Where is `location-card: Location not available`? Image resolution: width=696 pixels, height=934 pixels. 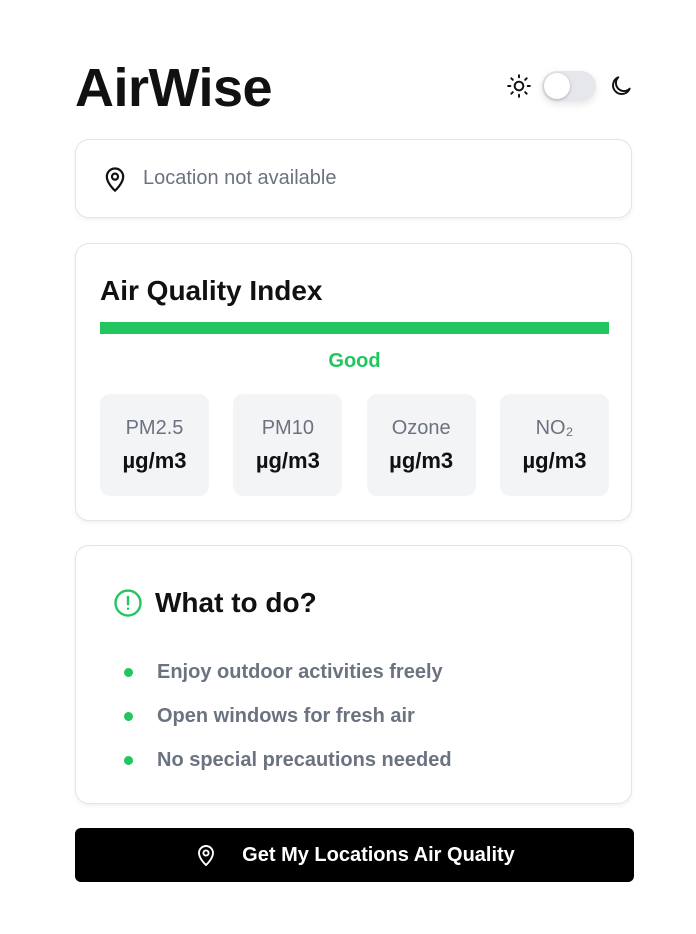 location-card: Location not available is located at coordinates (353, 178).